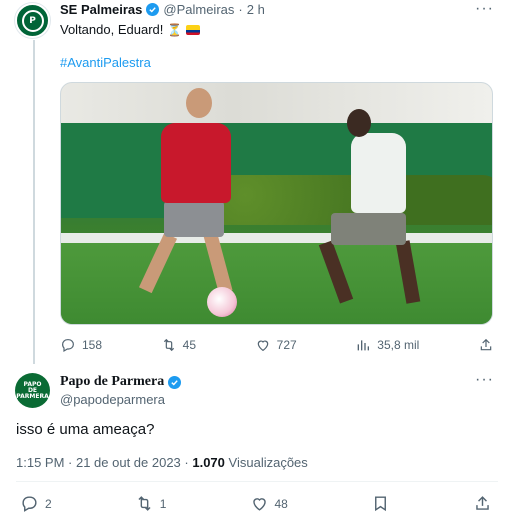 The width and height of the screenshot is (514, 523). What do you see at coordinates (269, 503) in the screenshot?
I see `tweet2-like-button: 48` at bounding box center [269, 503].